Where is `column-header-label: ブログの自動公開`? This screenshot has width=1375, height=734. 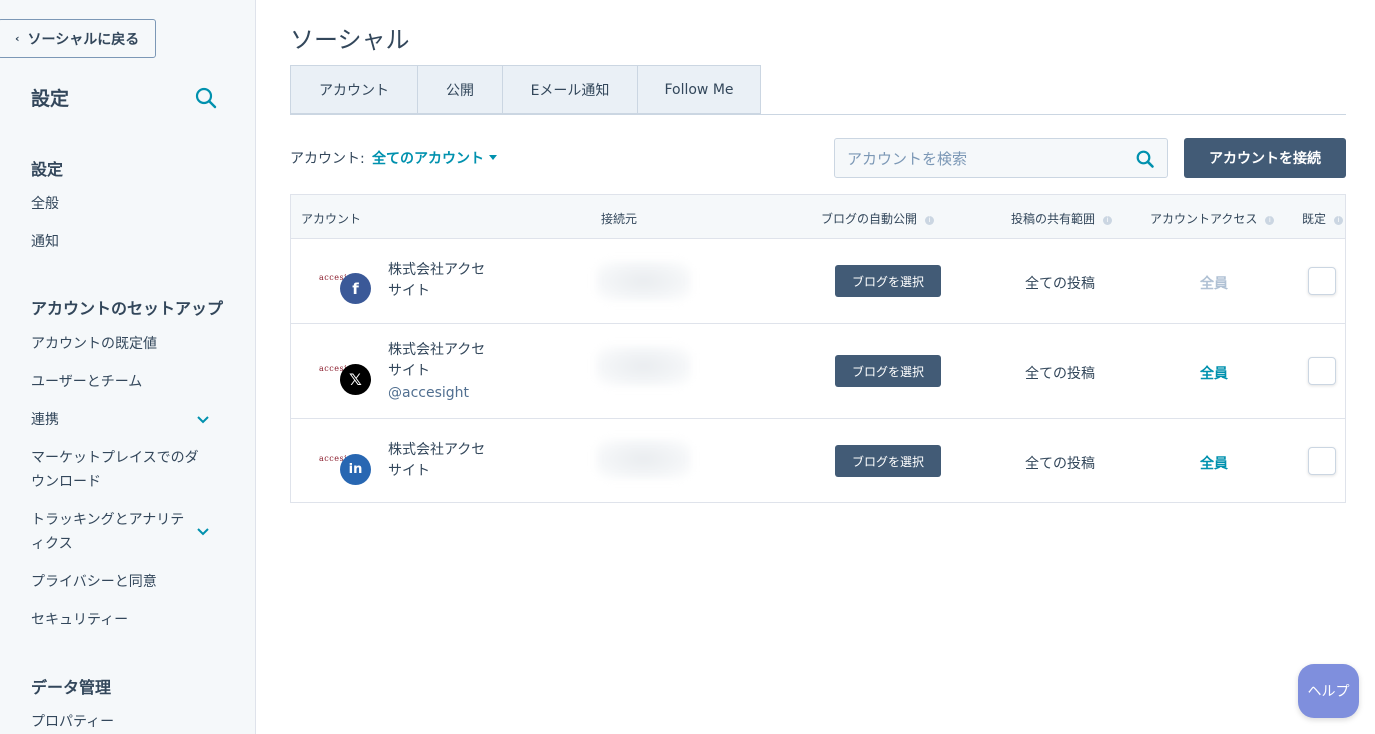
column-header-label: ブログの自動公開 is located at coordinates (869, 219).